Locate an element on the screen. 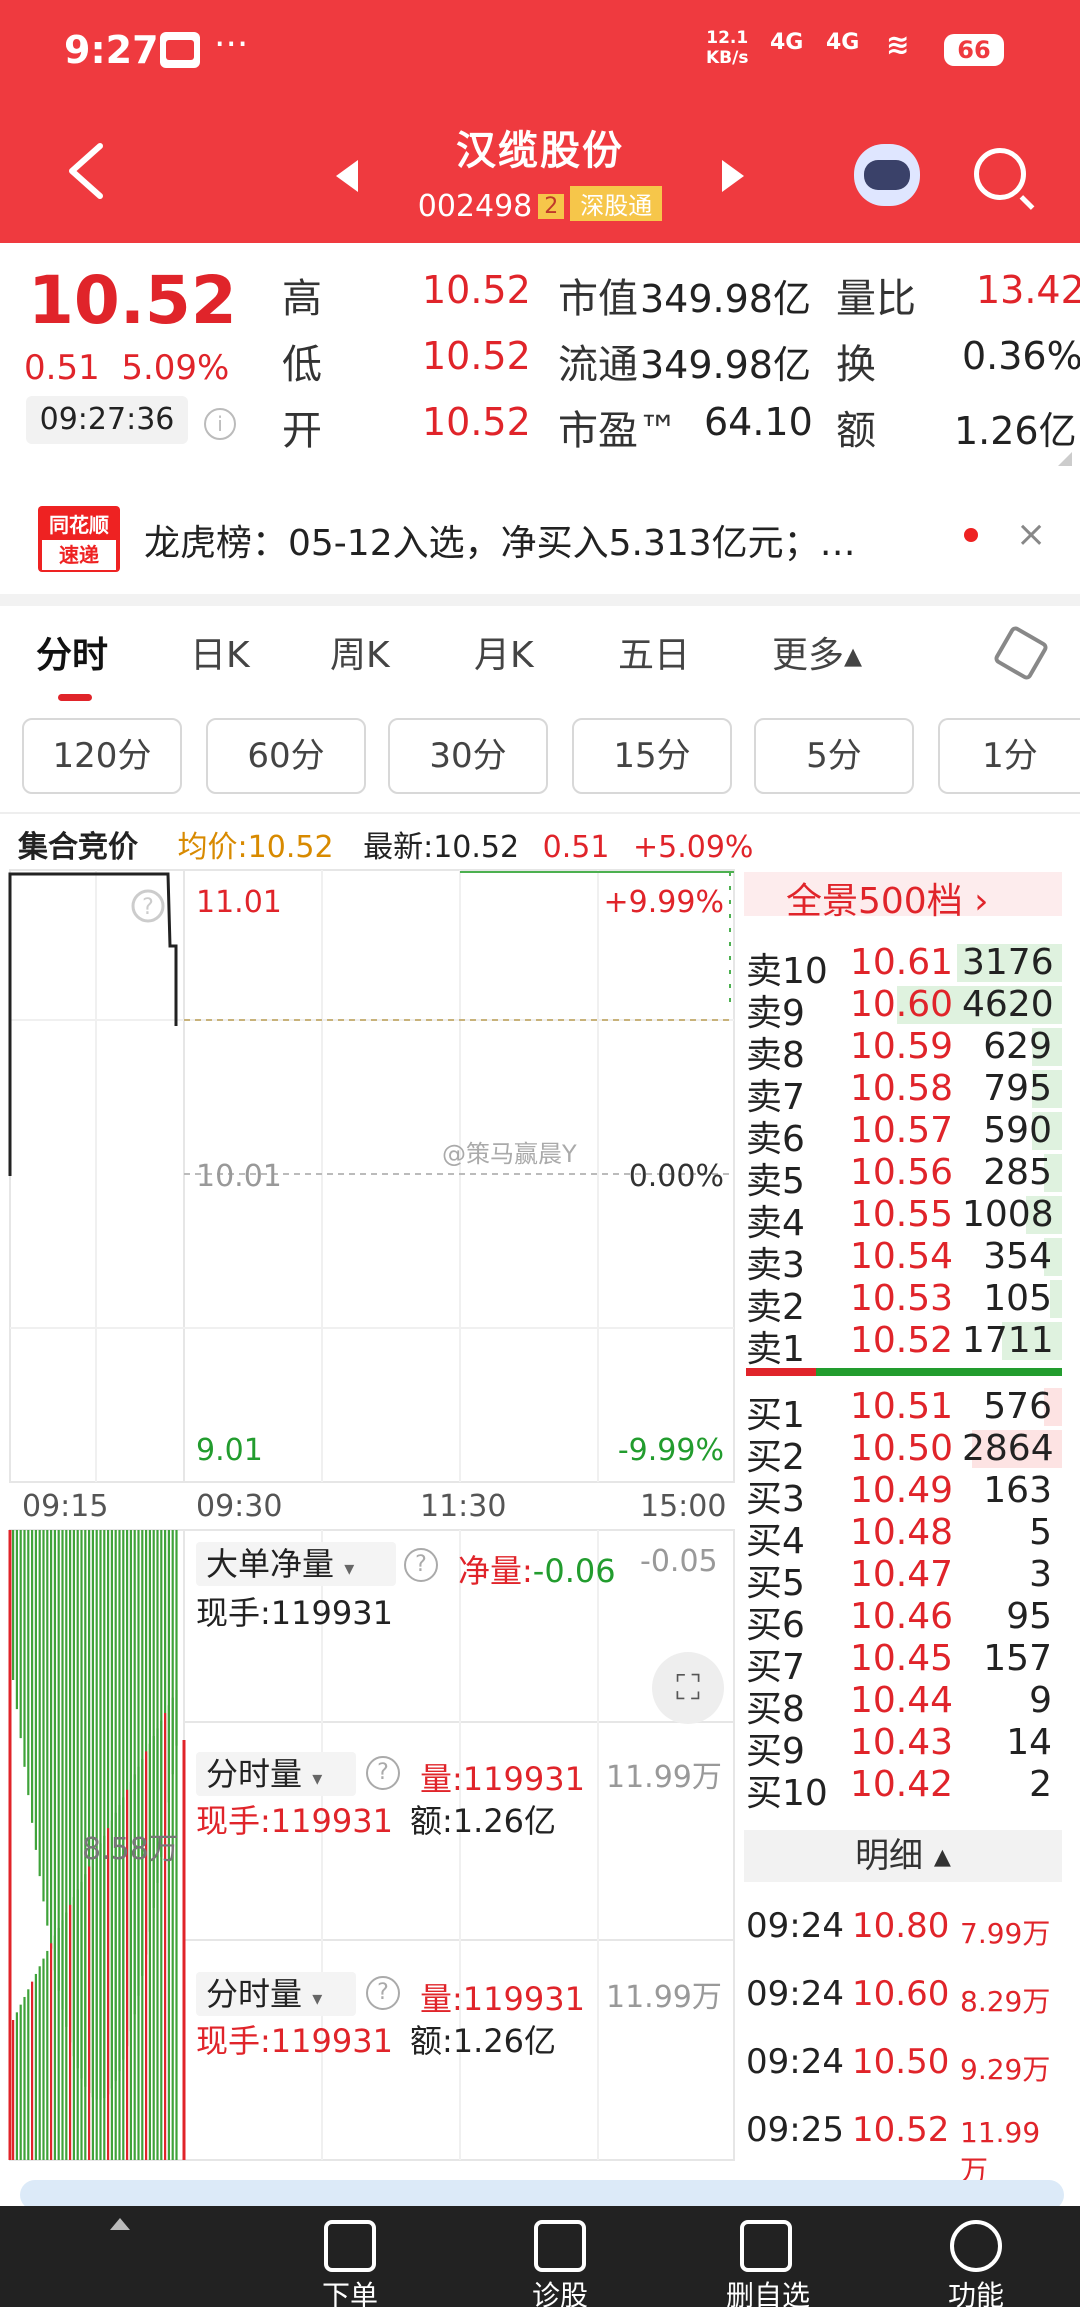 The image size is (1080, 2307). next-stock-icon is located at coordinates (733, 176).